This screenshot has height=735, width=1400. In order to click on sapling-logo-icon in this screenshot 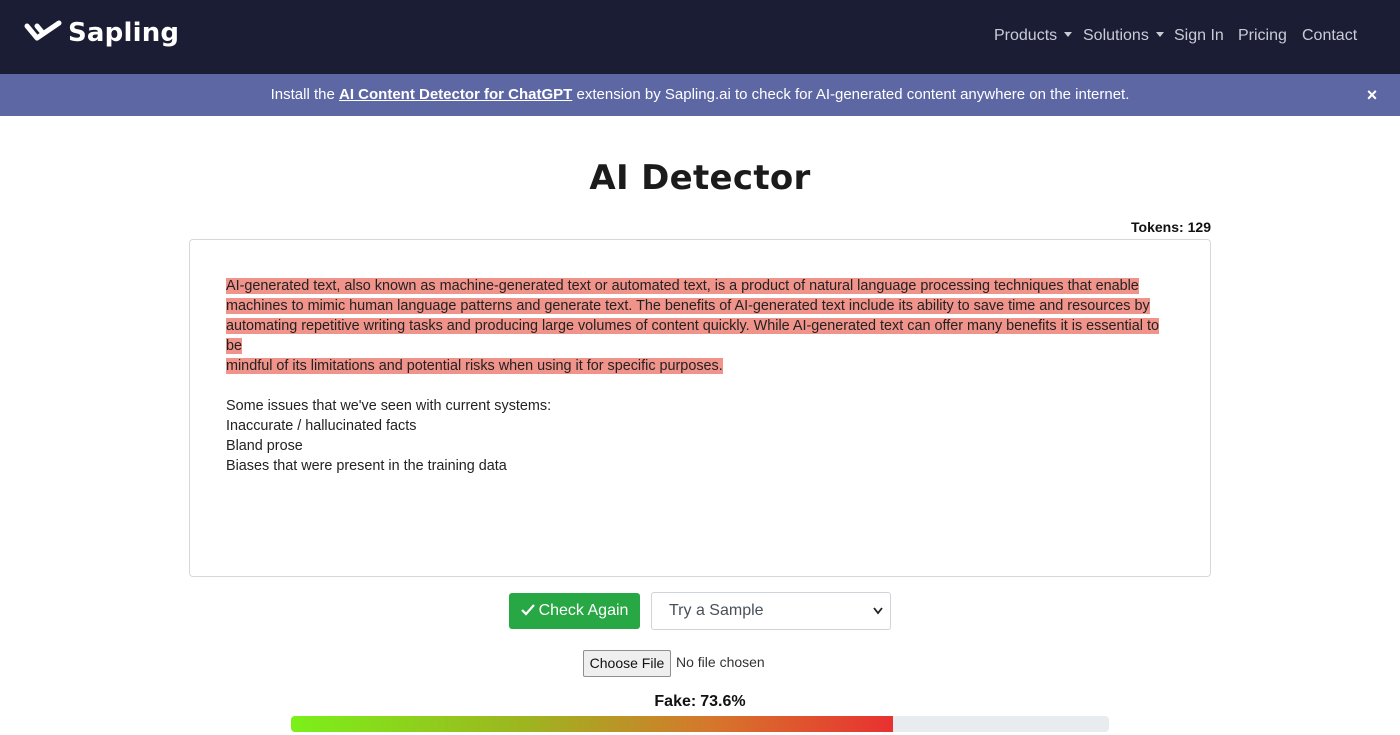, I will do `click(43, 30)`.